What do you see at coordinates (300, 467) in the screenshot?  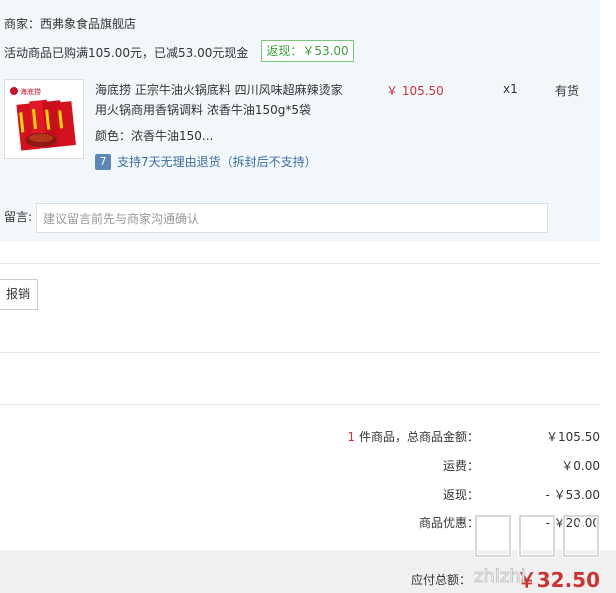 I see `summary-shipping-row: 运费： ￥0.00` at bounding box center [300, 467].